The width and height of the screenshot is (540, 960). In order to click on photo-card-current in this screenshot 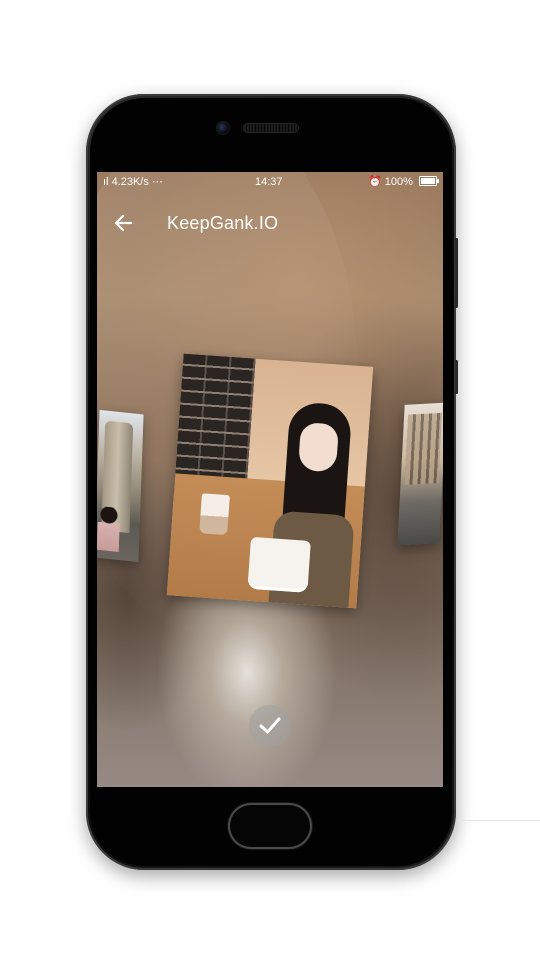, I will do `click(270, 481)`.